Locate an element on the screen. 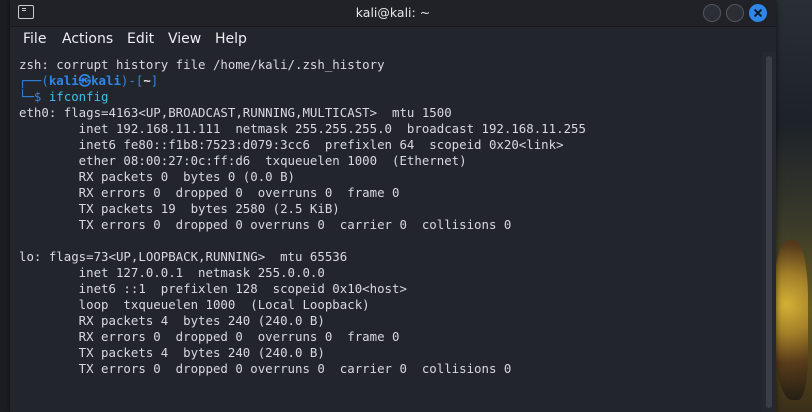 This screenshot has height=412, width=812. wallpaper-decoration is located at coordinates (790, 320).